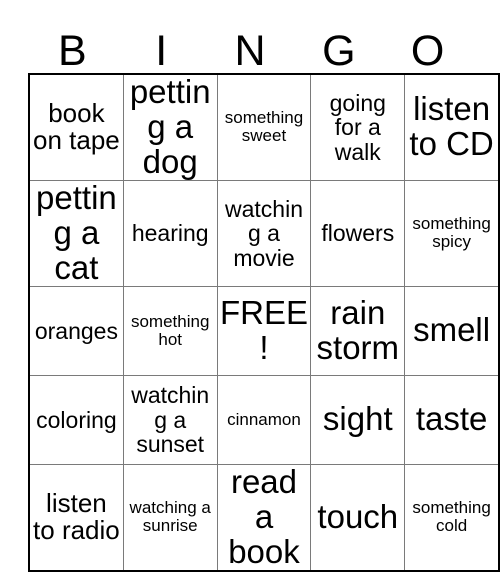  I want to click on bingo-cell-label: petting a dog, so click(170, 127).